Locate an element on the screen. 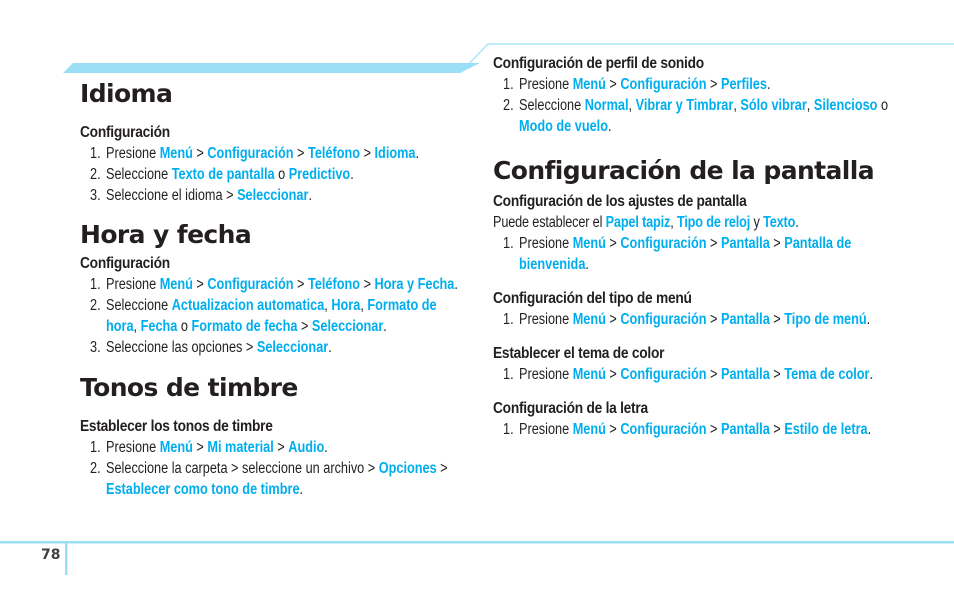  instruction-text: y is located at coordinates (757, 222).